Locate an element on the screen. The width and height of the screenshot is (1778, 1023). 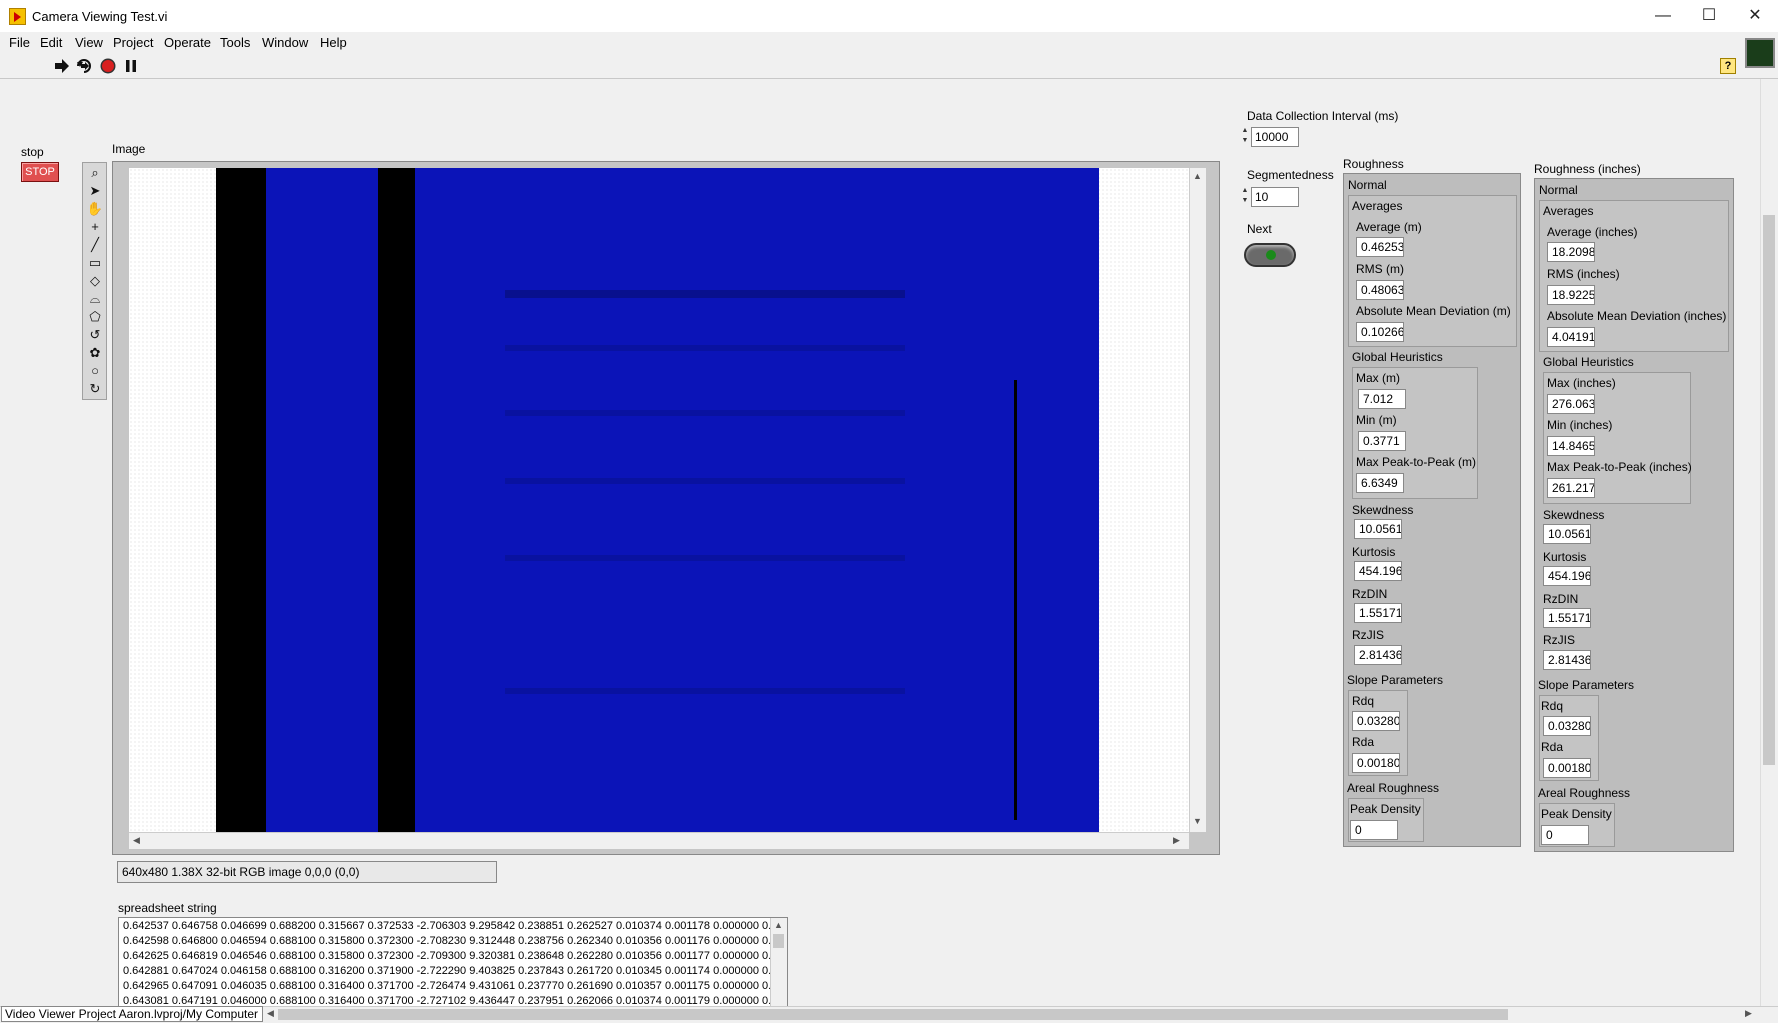
title-bar is located at coordinates (889, 16).